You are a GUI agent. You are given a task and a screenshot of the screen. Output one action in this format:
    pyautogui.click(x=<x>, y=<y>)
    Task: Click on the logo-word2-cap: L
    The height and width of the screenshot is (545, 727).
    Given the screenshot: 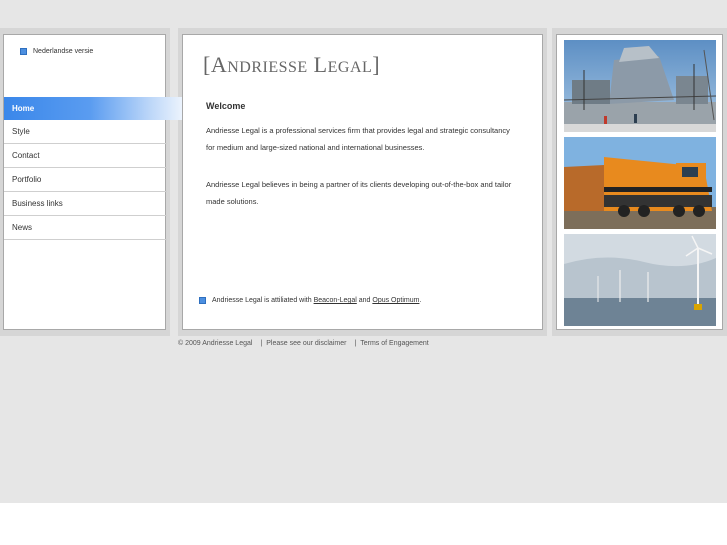 What is the action you would take?
    pyautogui.click(x=320, y=64)
    